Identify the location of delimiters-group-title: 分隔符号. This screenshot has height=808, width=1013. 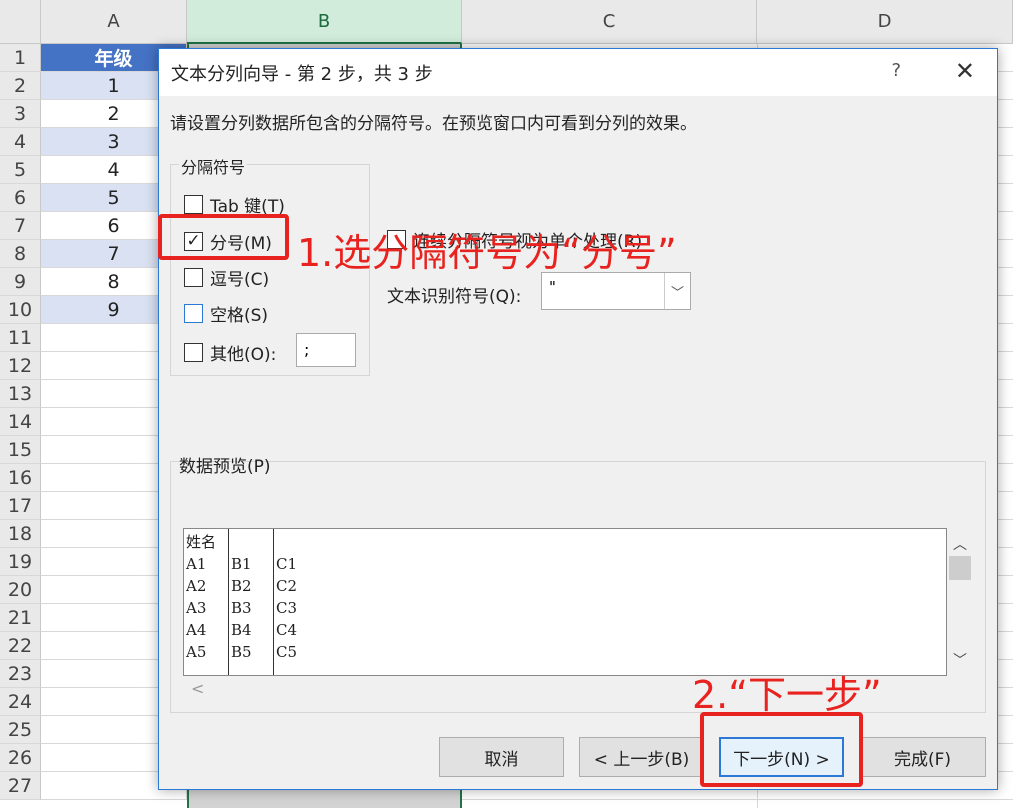
(213, 166).